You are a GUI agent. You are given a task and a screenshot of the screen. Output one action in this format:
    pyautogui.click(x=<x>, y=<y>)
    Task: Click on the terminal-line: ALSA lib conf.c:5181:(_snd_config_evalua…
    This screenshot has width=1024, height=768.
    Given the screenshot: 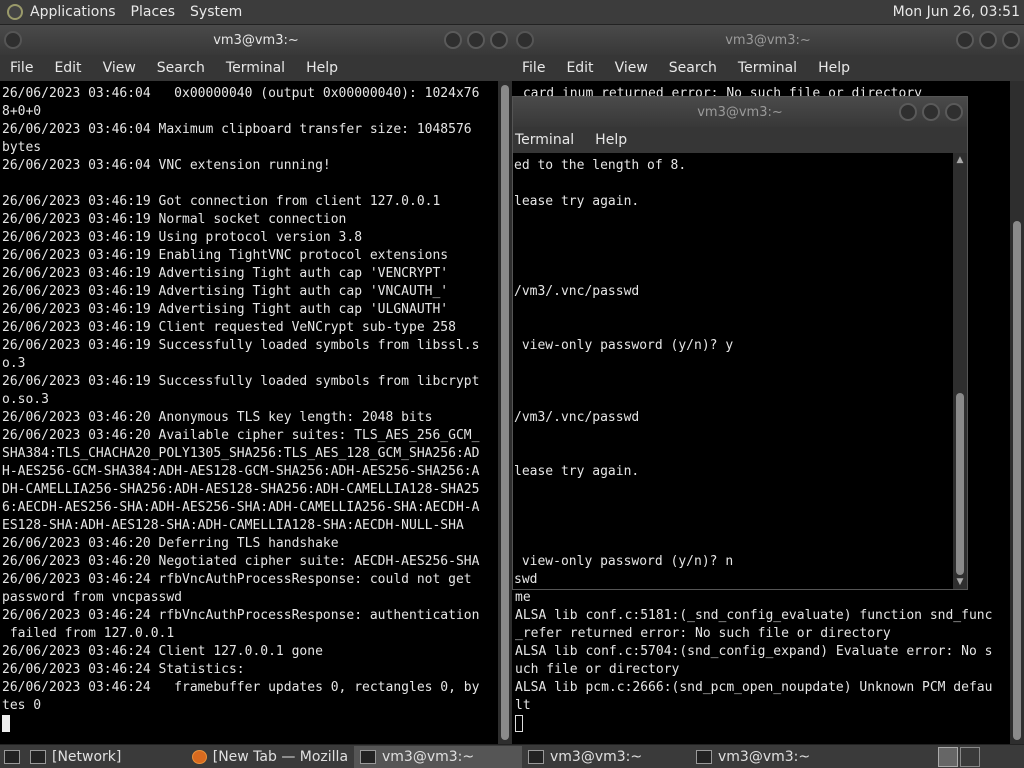 What is the action you would take?
    pyautogui.click(x=754, y=615)
    